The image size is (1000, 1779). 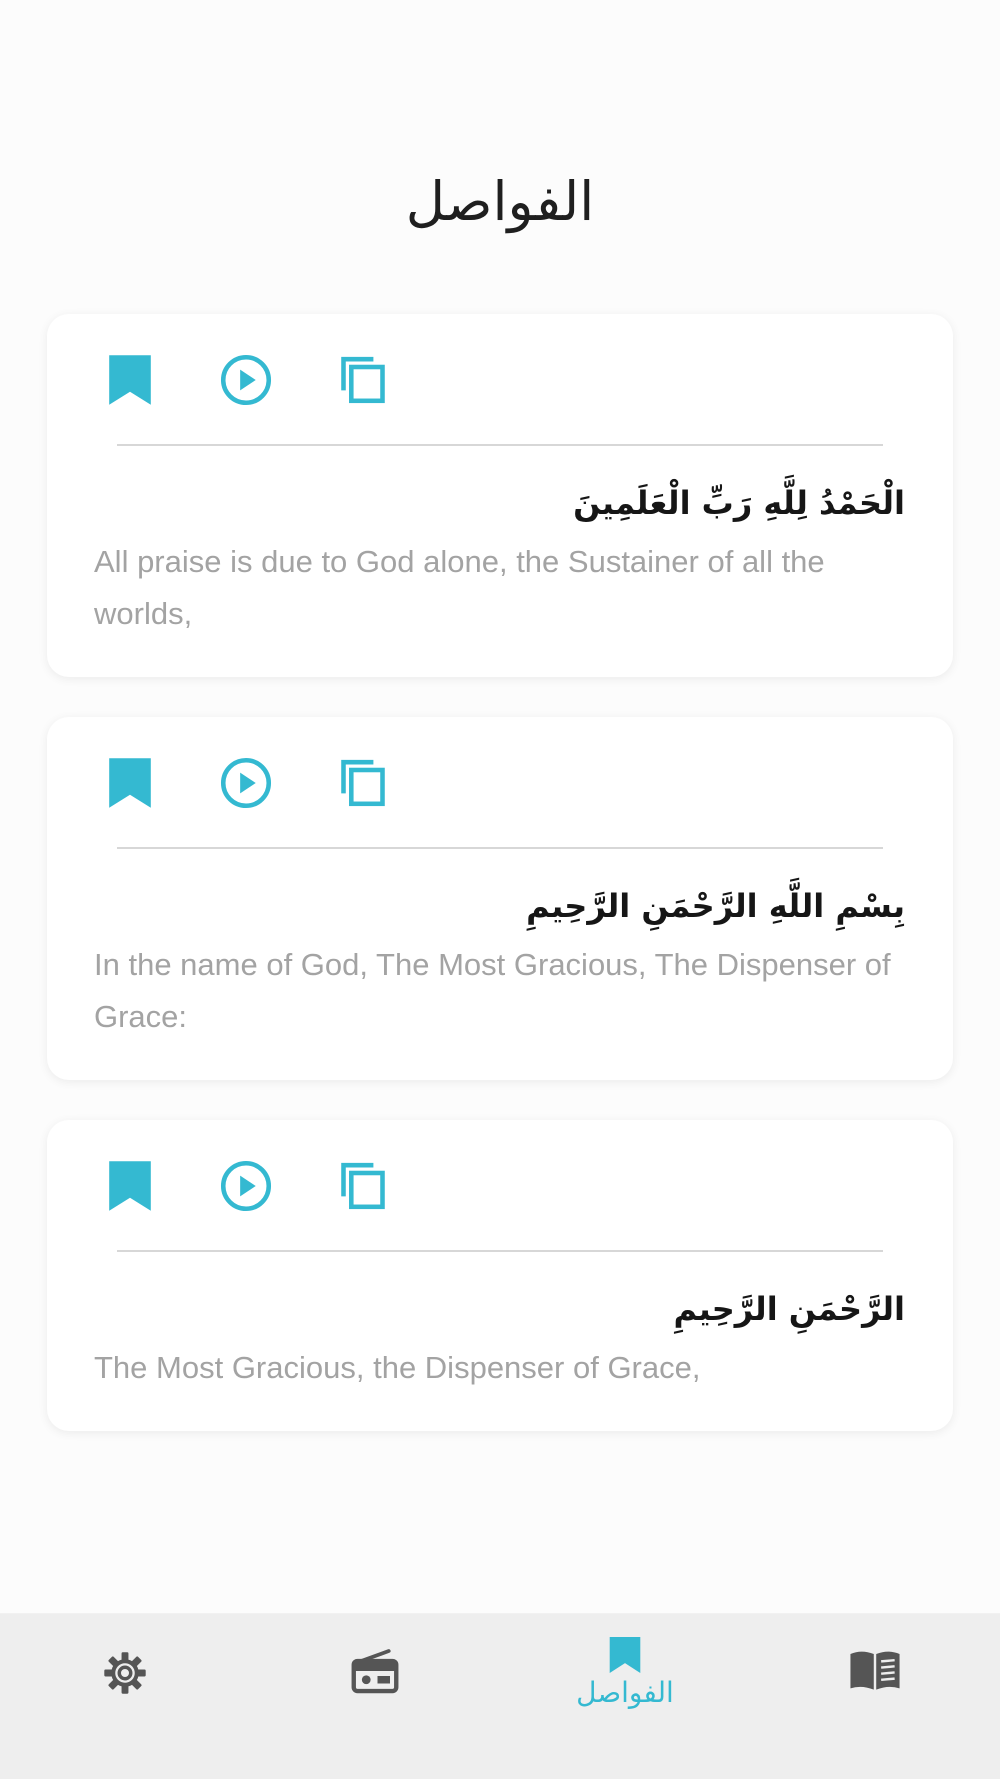 I want to click on bottom-navigation-bar: الفواصل, so click(x=500, y=1696).